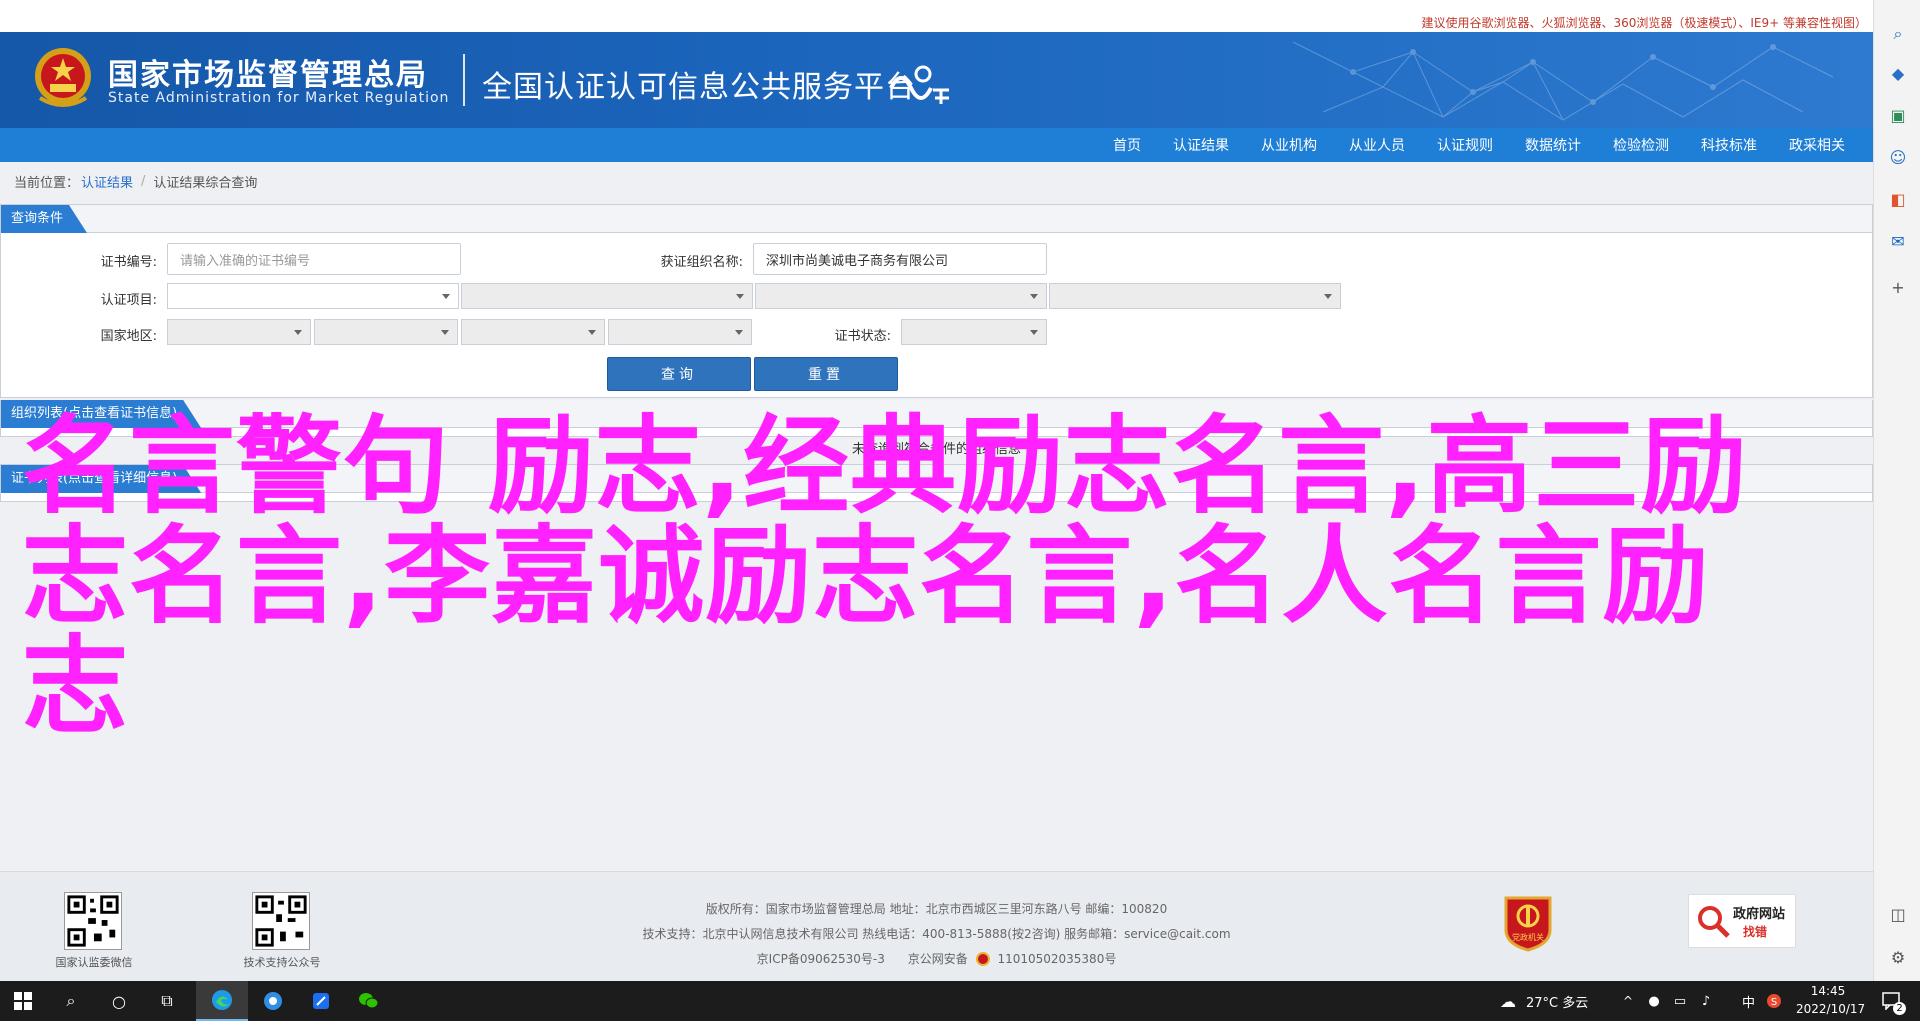  I want to click on nav-item-6: 检验检测, so click(1641, 145).